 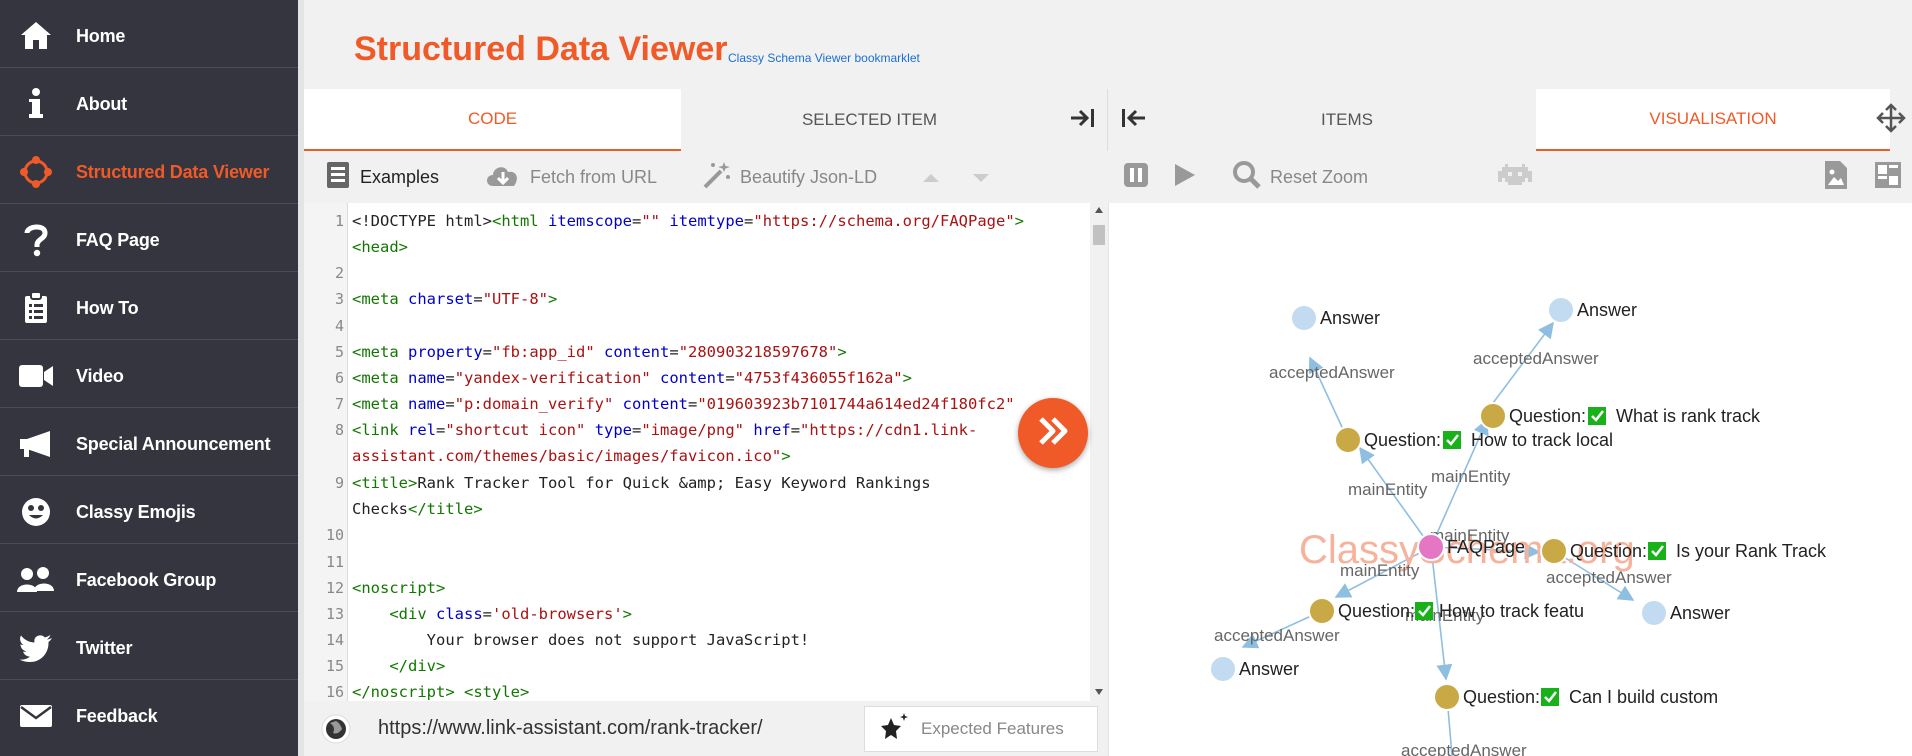 What do you see at coordinates (117, 715) in the screenshot?
I see `sidebar-item-label: Feedback` at bounding box center [117, 715].